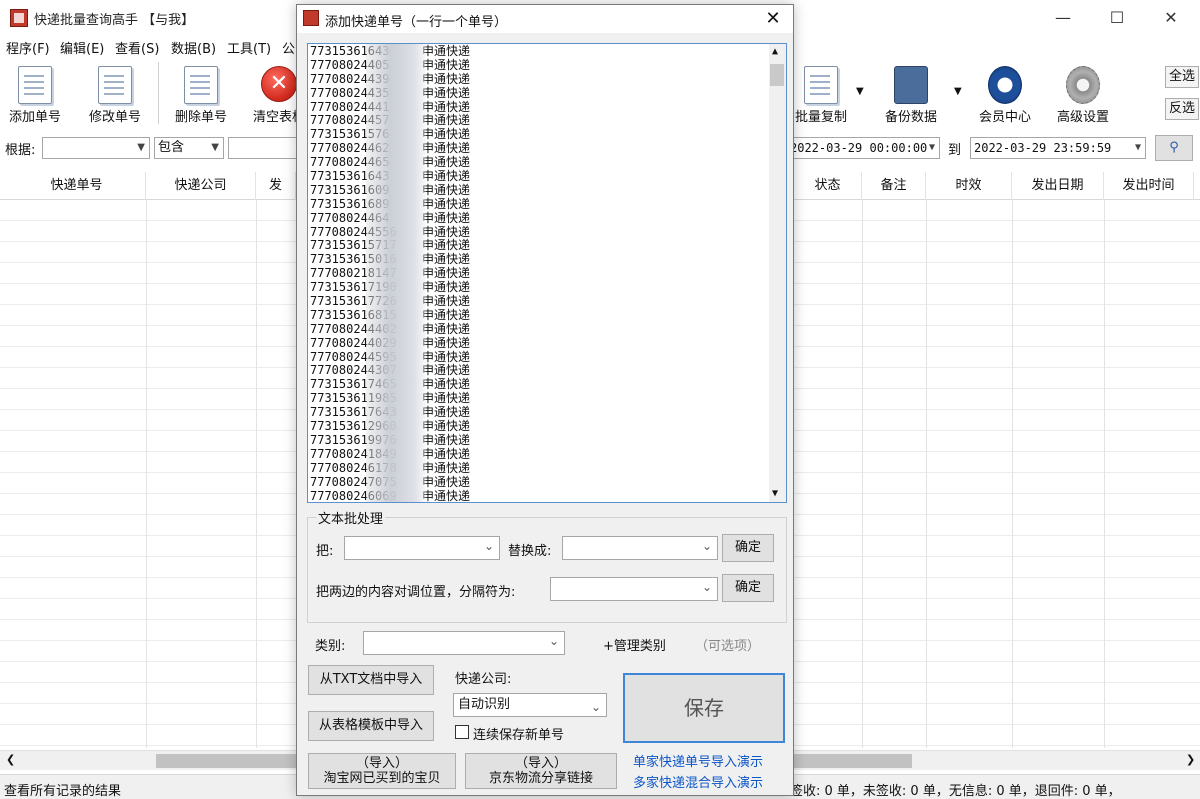  What do you see at coordinates (201, 186) in the screenshot?
I see `col-header-courier: 快递公司` at bounding box center [201, 186].